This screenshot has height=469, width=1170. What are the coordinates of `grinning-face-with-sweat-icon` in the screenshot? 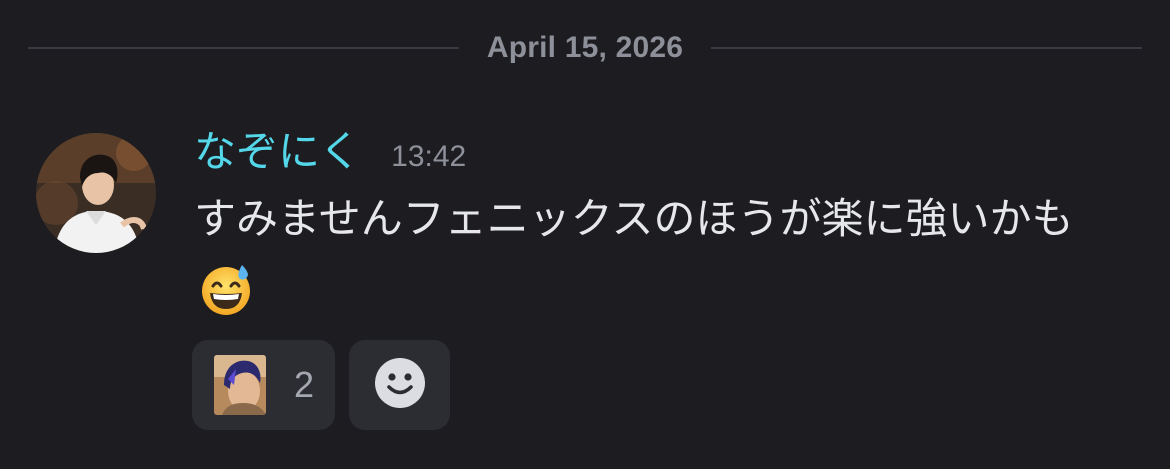 It's located at (226, 289).